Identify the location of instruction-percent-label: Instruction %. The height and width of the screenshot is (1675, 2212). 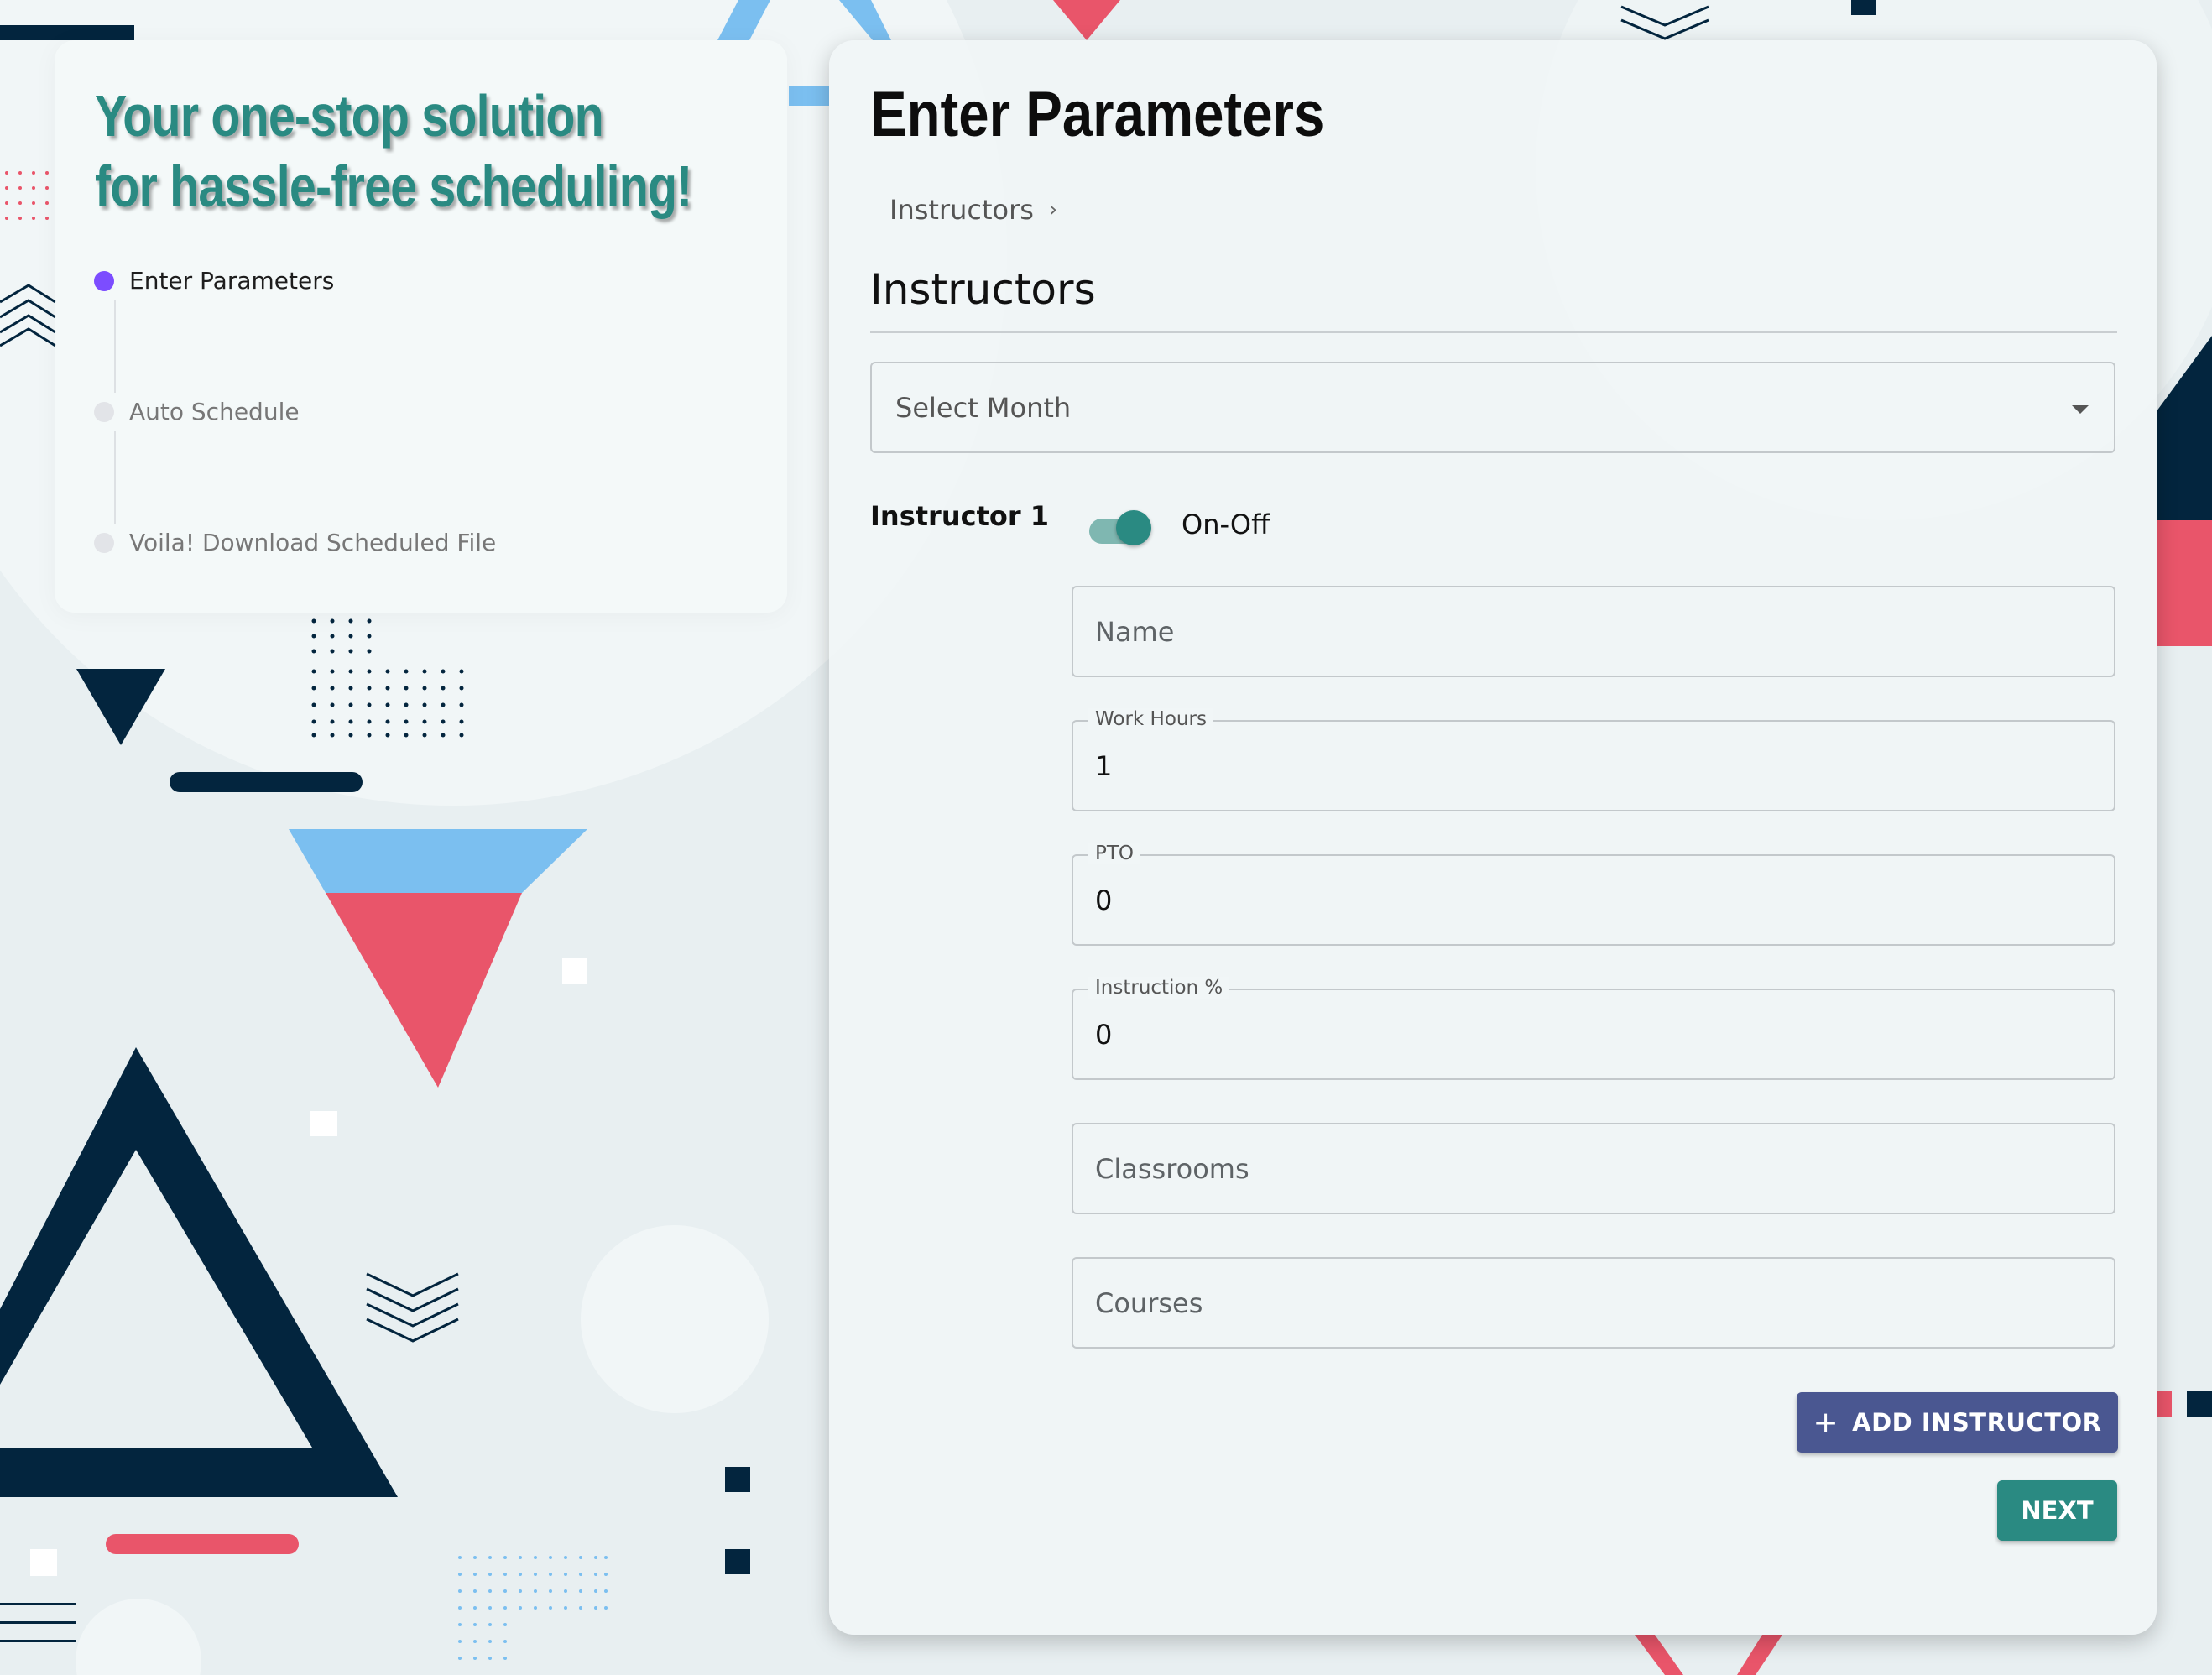
(1159, 988).